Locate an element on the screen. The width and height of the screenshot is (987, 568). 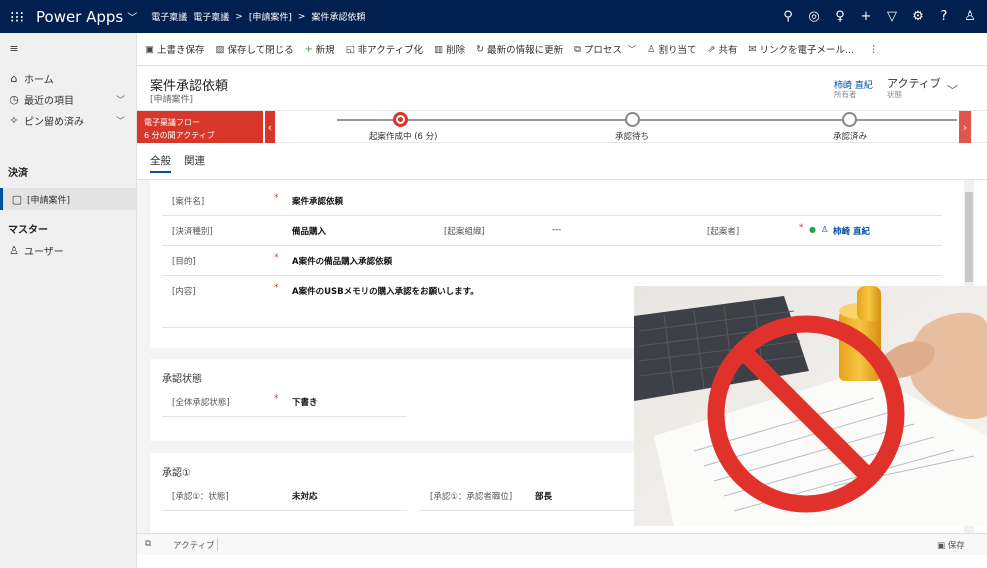
sidebar-item-home: ⌂ ホーム is located at coordinates (68, 78).